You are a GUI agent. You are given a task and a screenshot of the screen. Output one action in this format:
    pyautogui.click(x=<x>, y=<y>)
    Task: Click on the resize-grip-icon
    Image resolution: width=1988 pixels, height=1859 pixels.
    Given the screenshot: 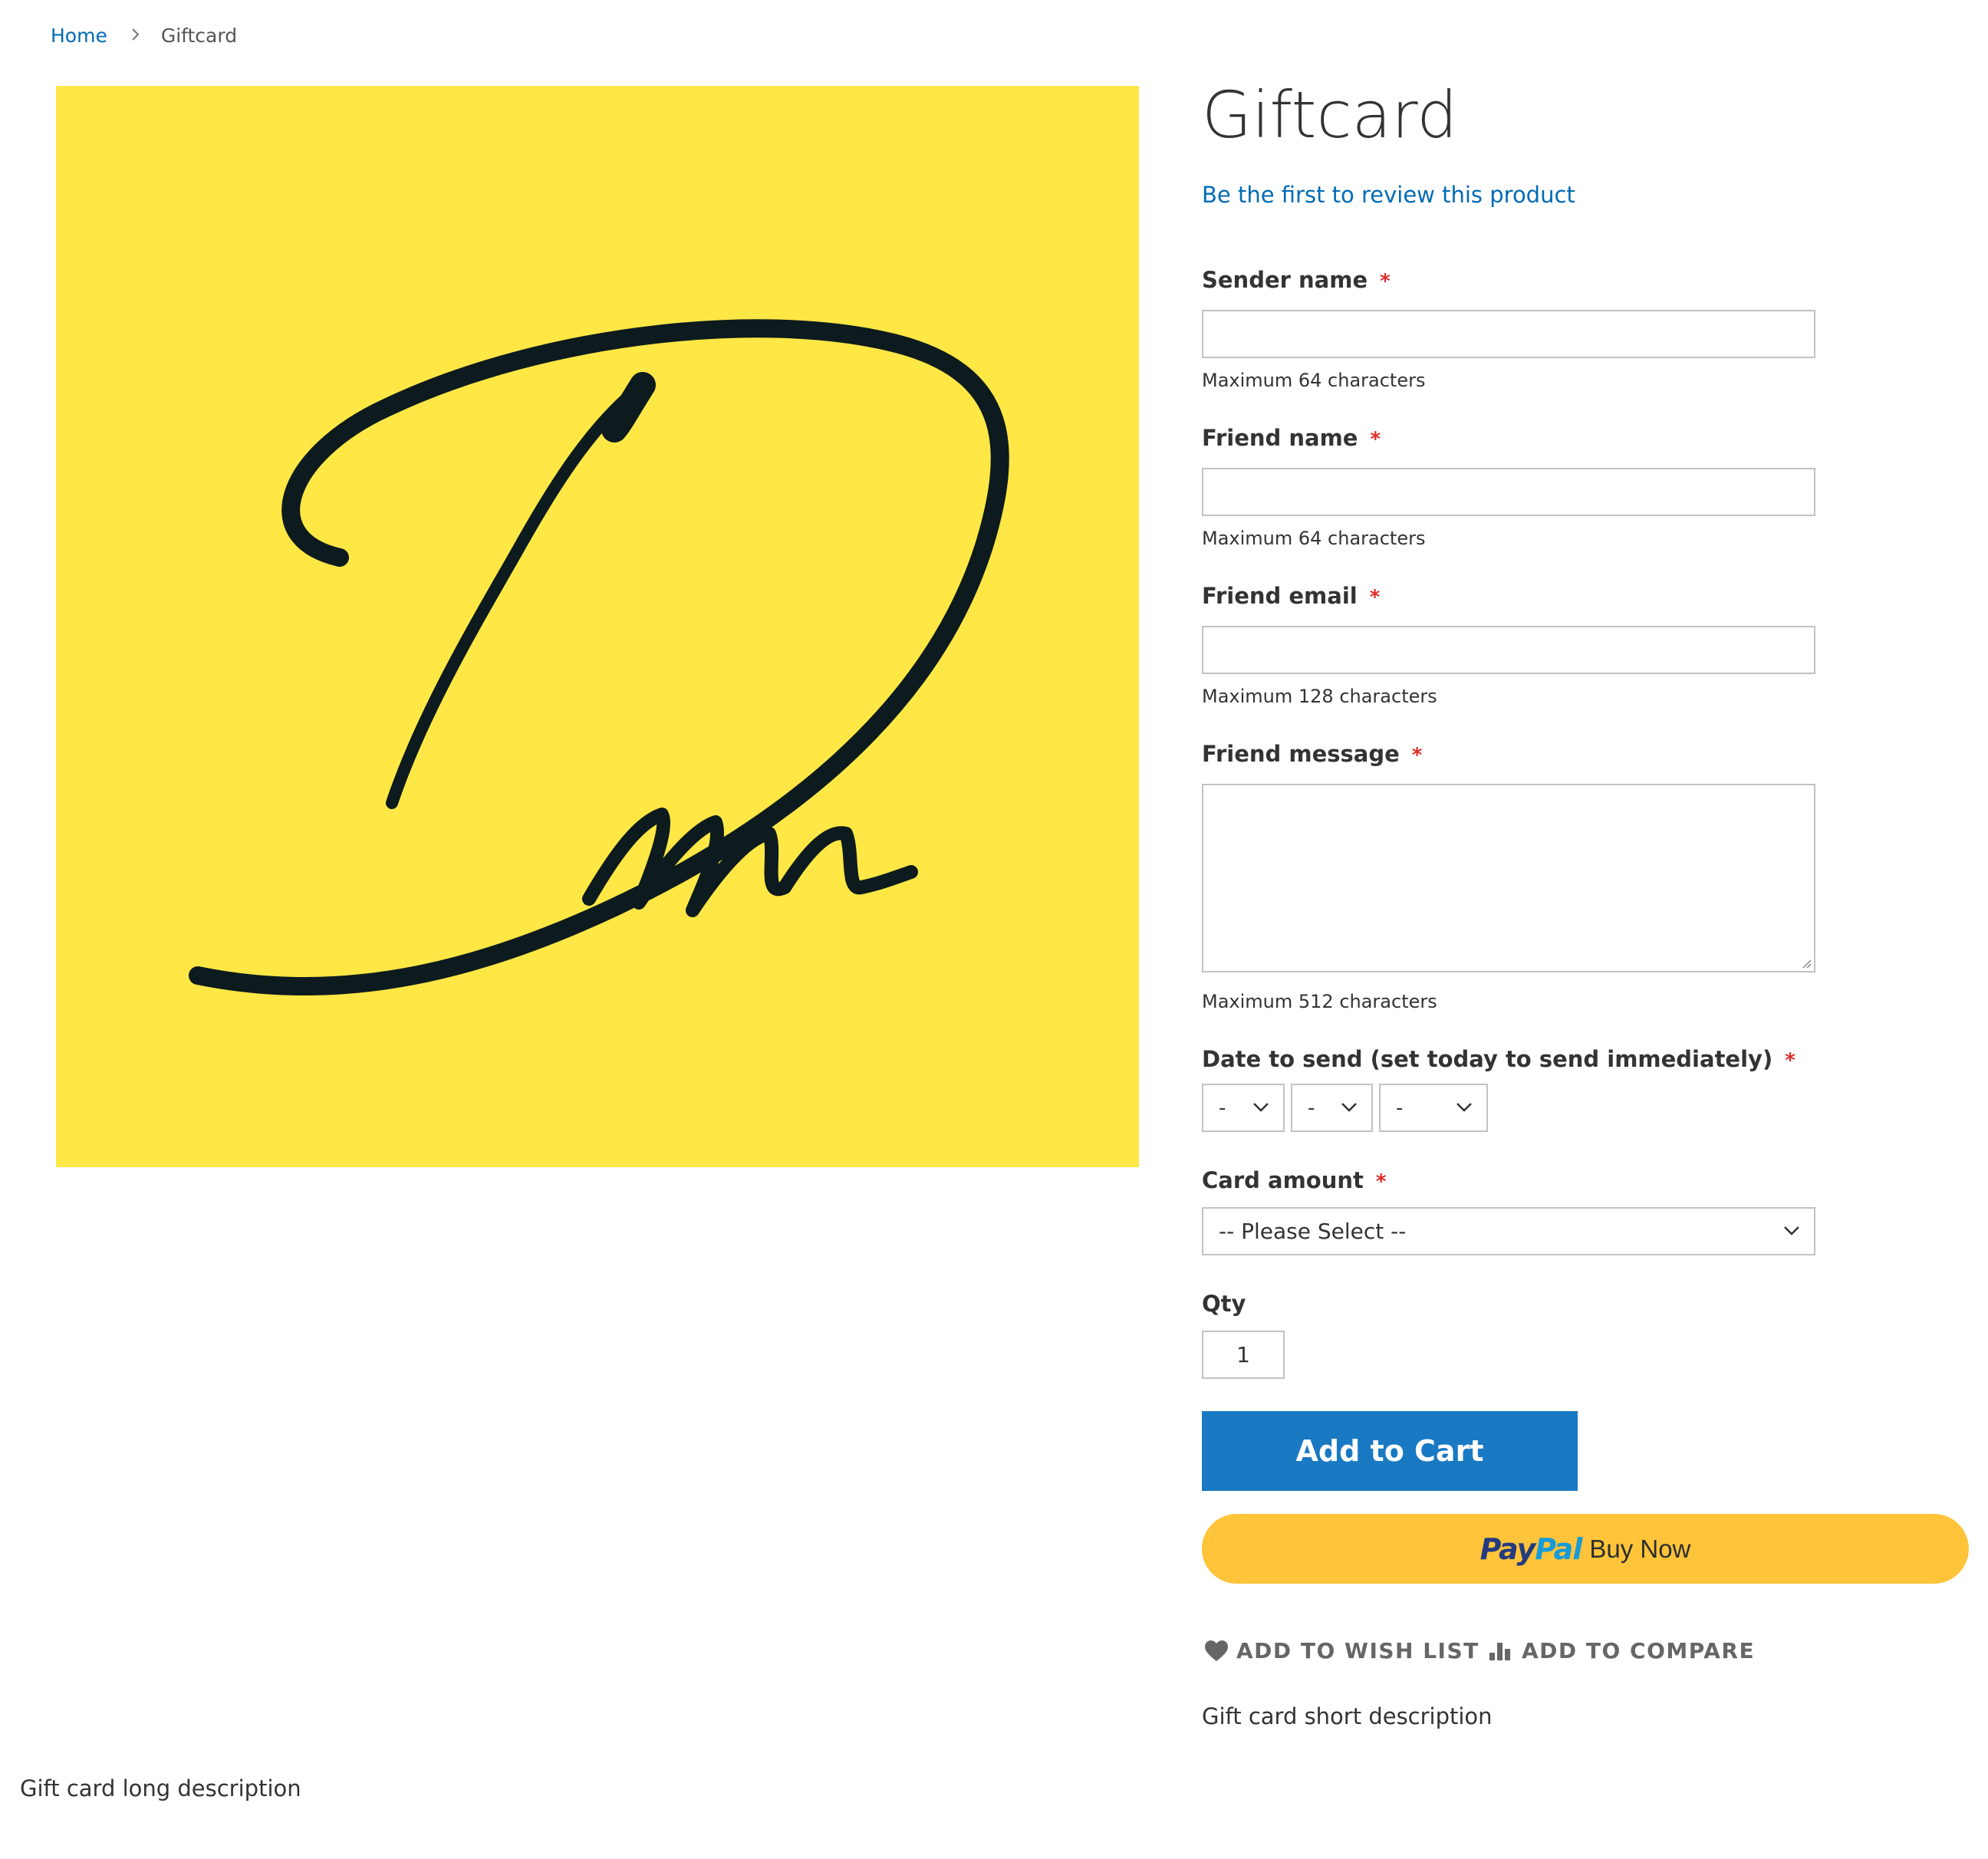 What is the action you would take?
    pyautogui.click(x=1806, y=963)
    